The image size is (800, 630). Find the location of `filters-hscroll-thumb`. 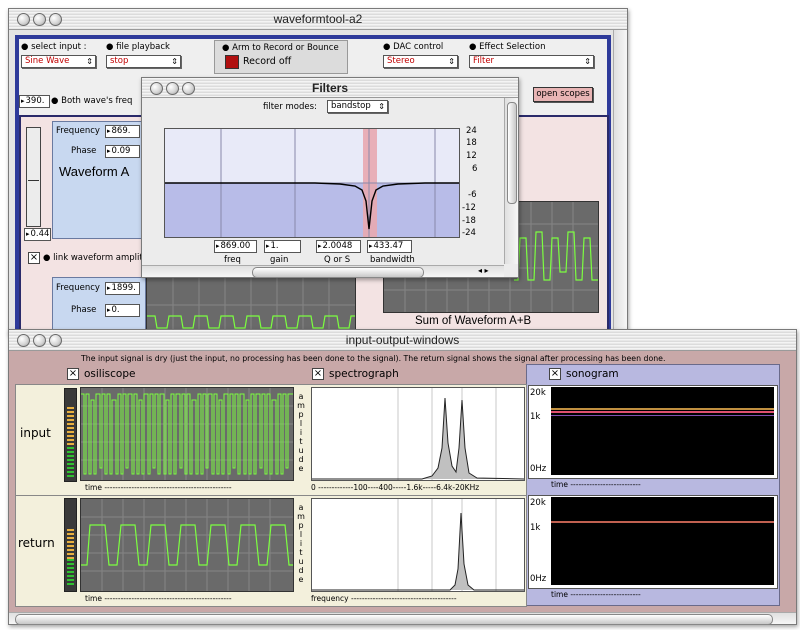

filters-hscroll-thumb is located at coordinates (338, 272).